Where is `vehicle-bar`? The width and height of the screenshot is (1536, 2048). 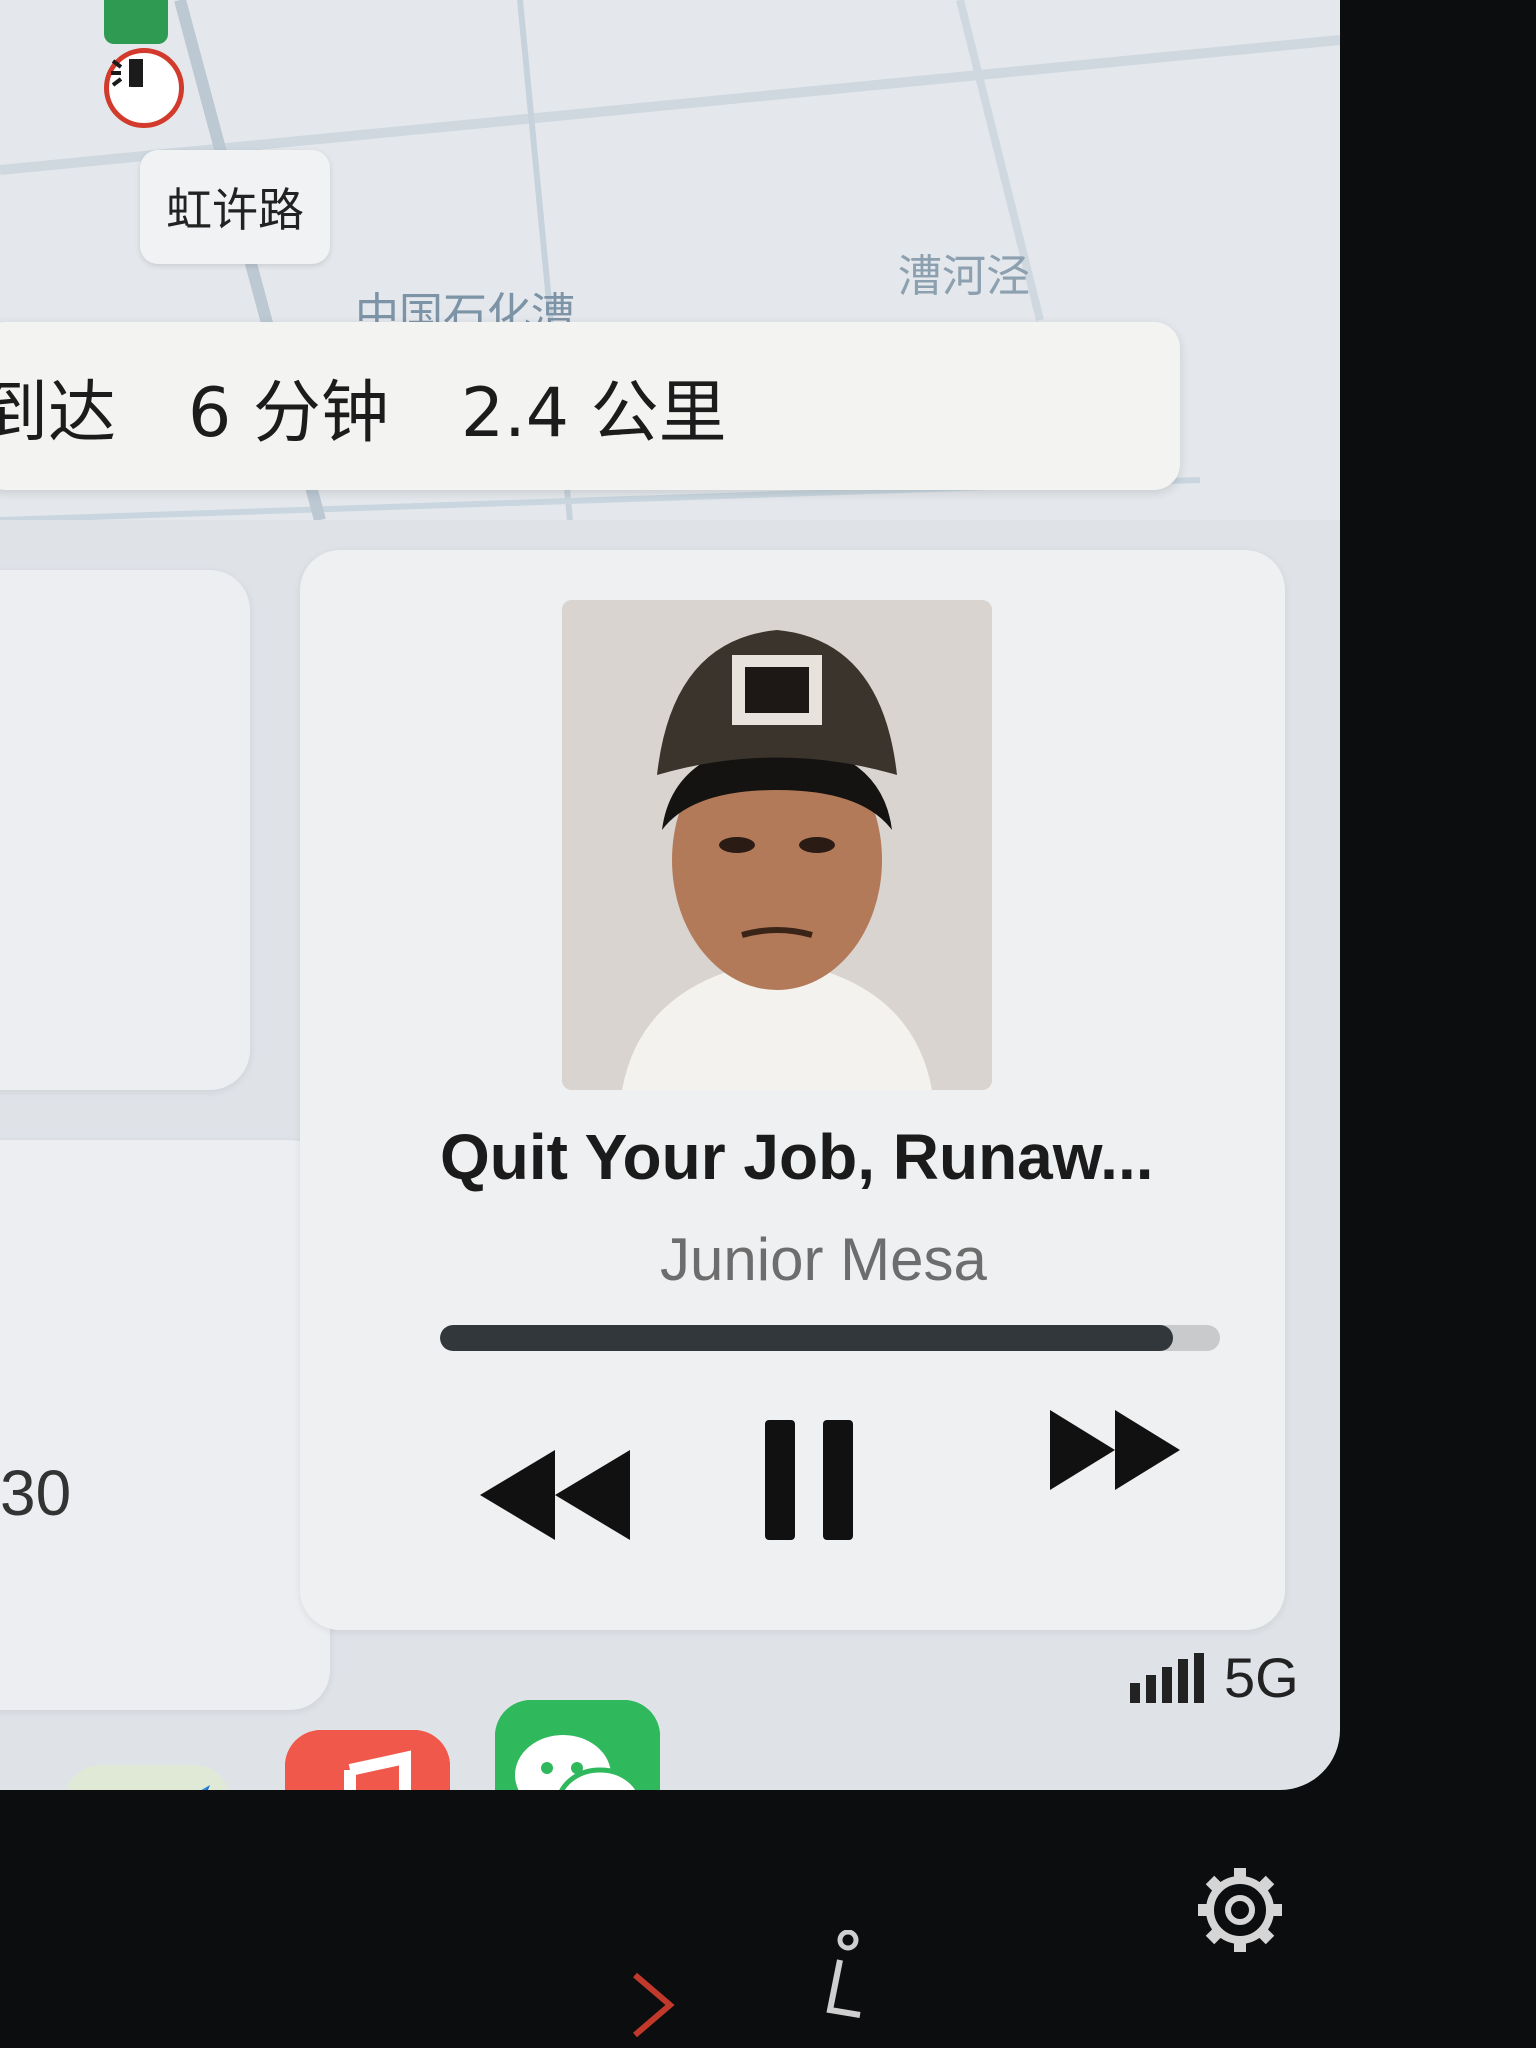 vehicle-bar is located at coordinates (768, 1919).